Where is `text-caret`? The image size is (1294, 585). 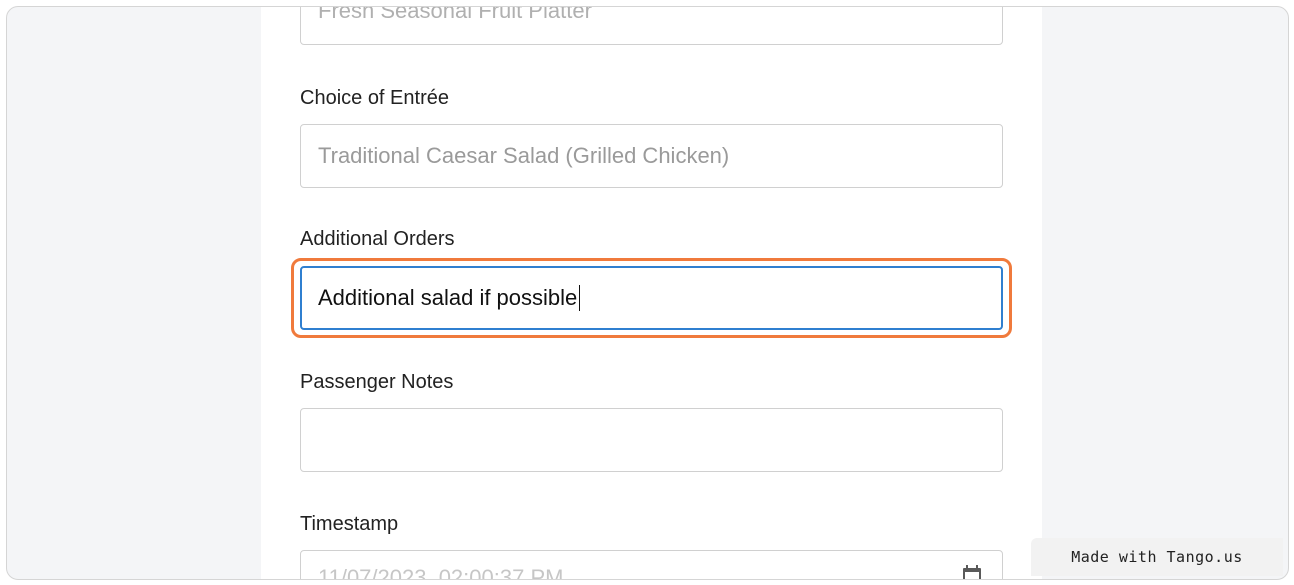 text-caret is located at coordinates (580, 298).